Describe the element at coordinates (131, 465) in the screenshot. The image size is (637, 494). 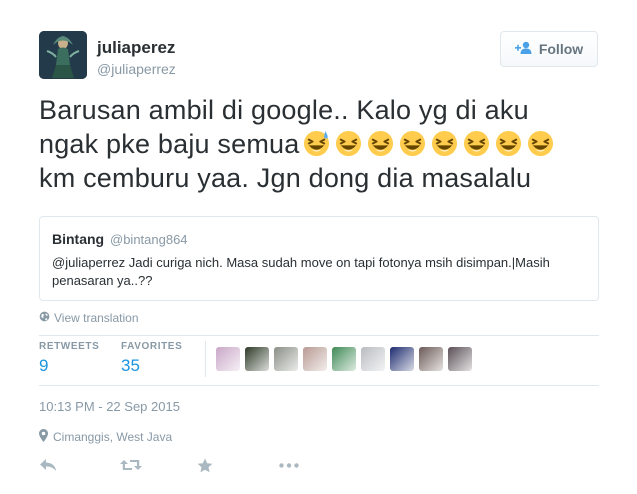
I see `retweet-icon` at that location.